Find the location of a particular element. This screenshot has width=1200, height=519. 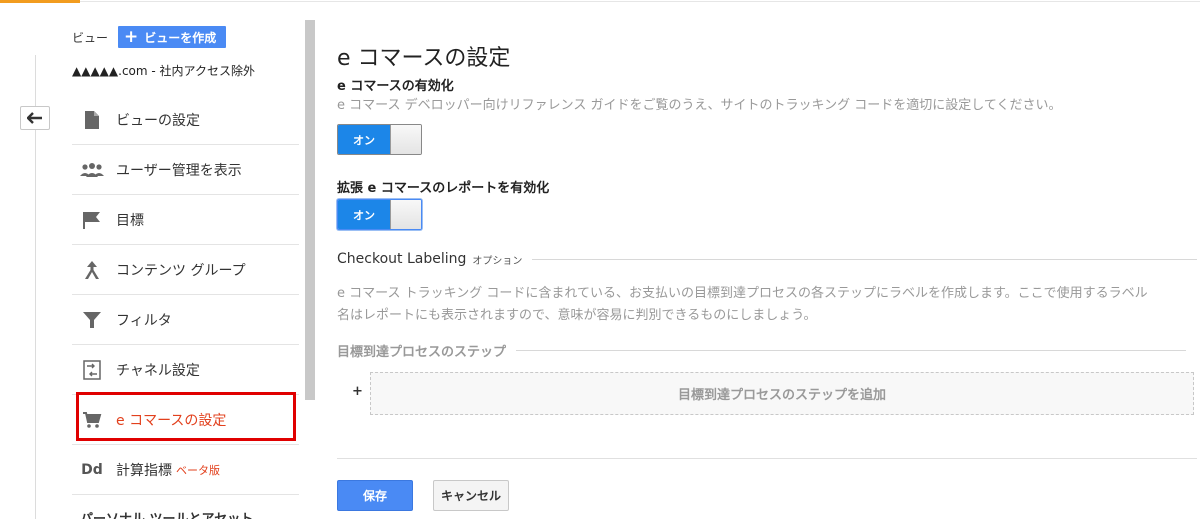

sidebar-item-channel-settings: チャネル設定 is located at coordinates (185, 370).